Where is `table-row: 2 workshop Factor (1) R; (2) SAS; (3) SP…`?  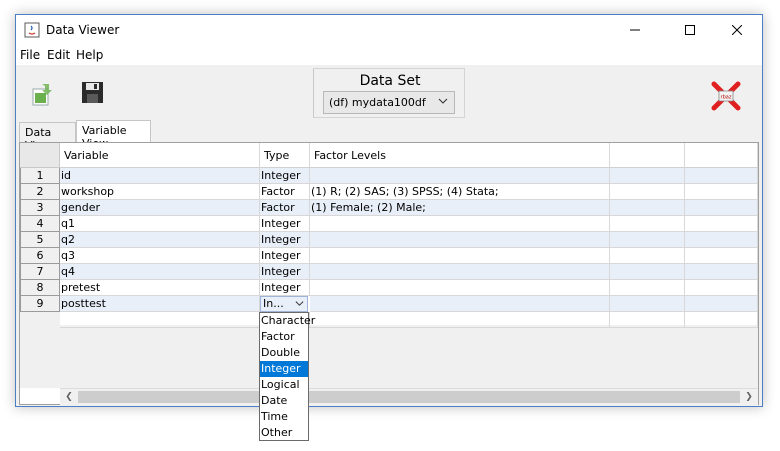 table-row: 2 workshop Factor (1) R; (2) SAS; (3) SP… is located at coordinates (389, 192).